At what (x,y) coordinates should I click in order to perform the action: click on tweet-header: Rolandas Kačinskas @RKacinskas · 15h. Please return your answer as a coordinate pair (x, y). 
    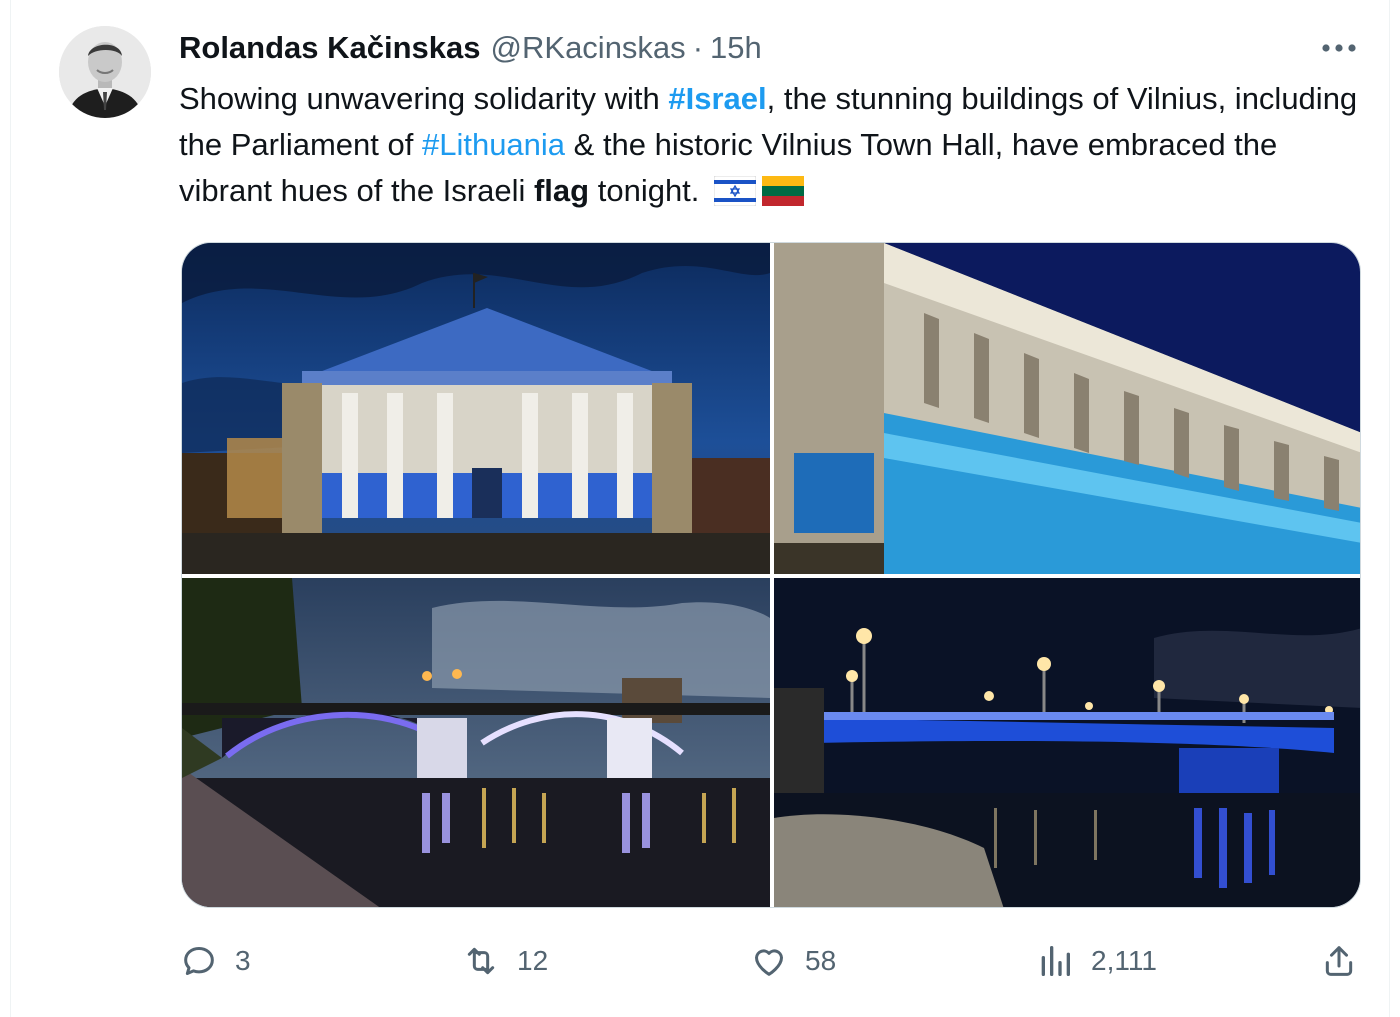
    Looking at the image, I should click on (470, 48).